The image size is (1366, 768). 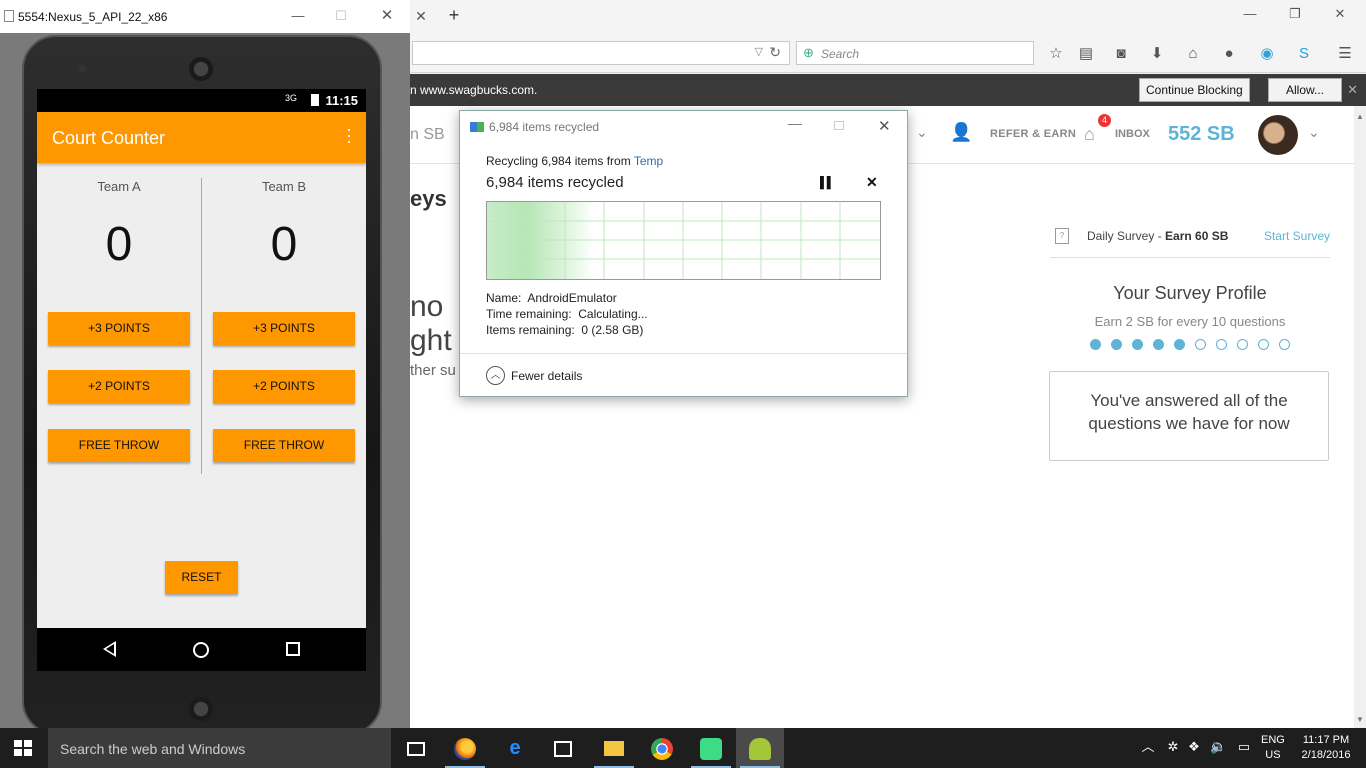 I want to click on back-icon-inner, so click(x=110, y=649).